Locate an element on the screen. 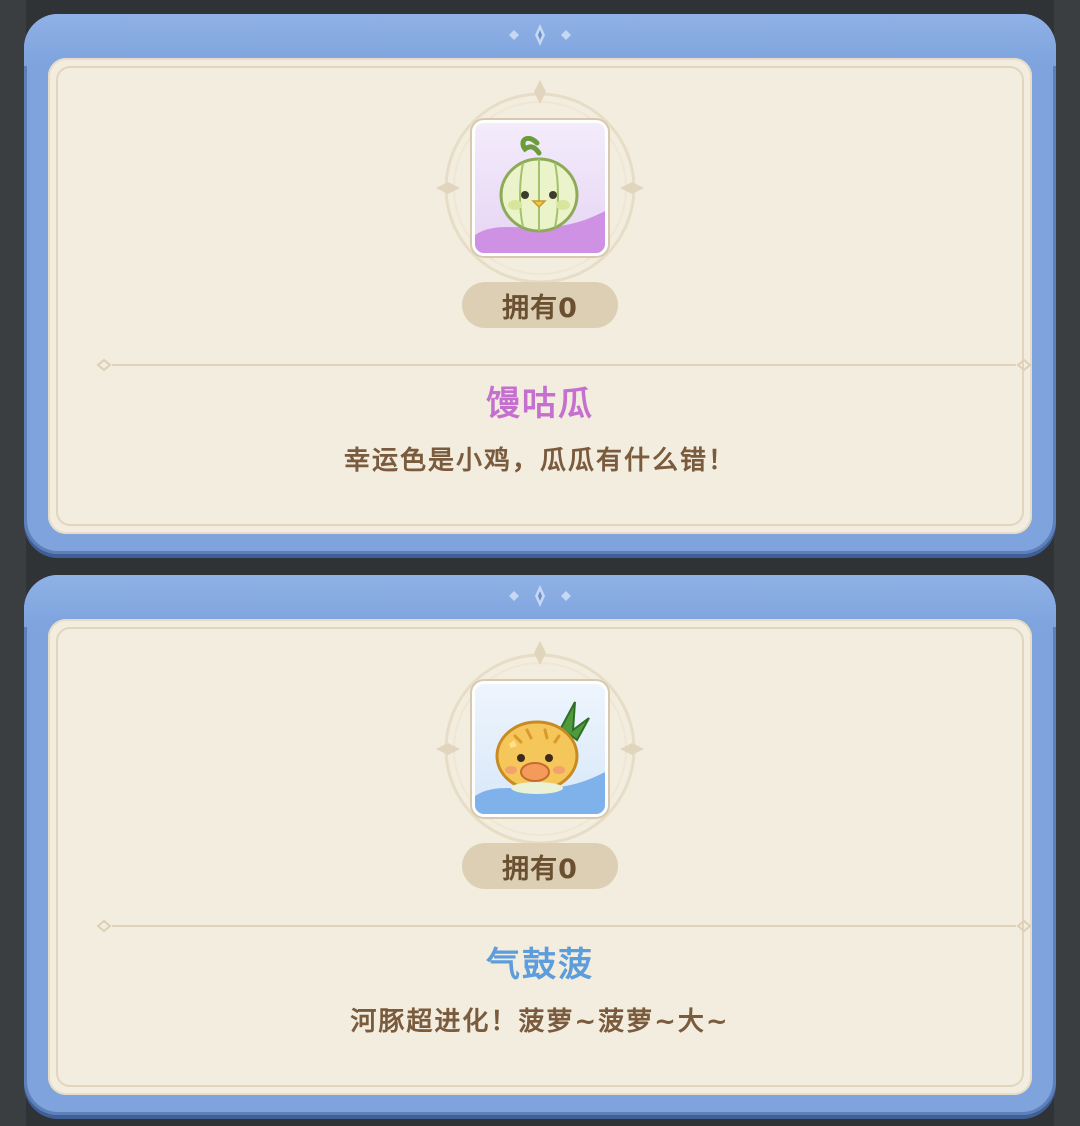  background-right is located at coordinates (1067, 563).